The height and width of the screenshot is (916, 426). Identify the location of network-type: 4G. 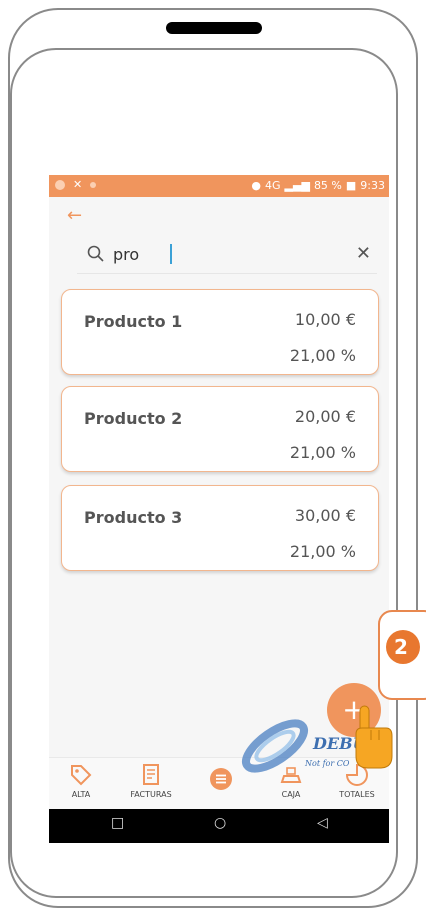
(273, 185).